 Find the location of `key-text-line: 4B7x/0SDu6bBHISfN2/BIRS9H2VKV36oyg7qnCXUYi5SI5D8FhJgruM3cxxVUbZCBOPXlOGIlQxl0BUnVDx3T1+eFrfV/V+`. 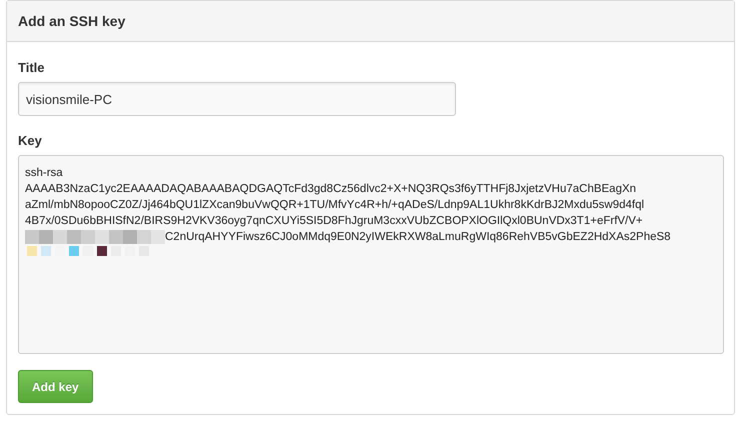

key-text-line: 4B7x/0SDu6bBHISfN2/BIRS9H2VKV36oyg7qnCXUYi5SI5D8FhJgruM3cxxVUbZCBOPXlOGIlQxl0BUnVDx3T1+eFrfV/V+ is located at coordinates (334, 221).